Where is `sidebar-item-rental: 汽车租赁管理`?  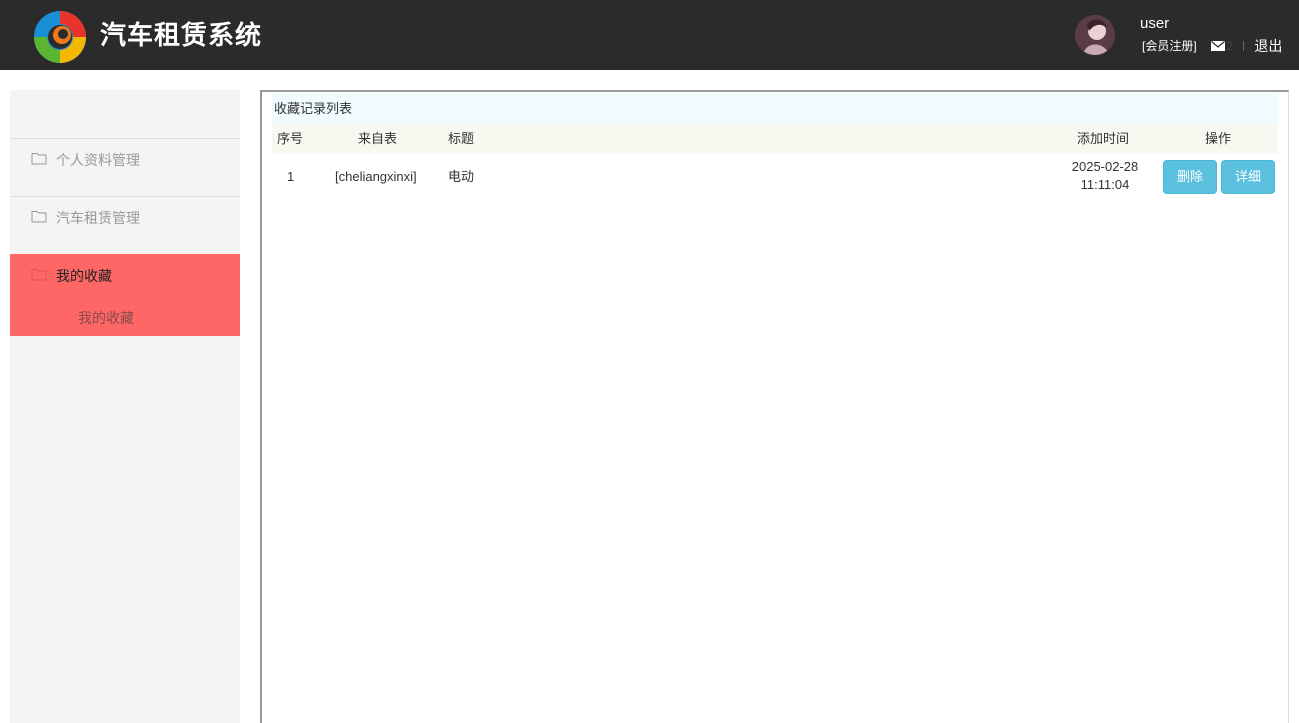 sidebar-item-rental: 汽车租赁管理 is located at coordinates (125, 225).